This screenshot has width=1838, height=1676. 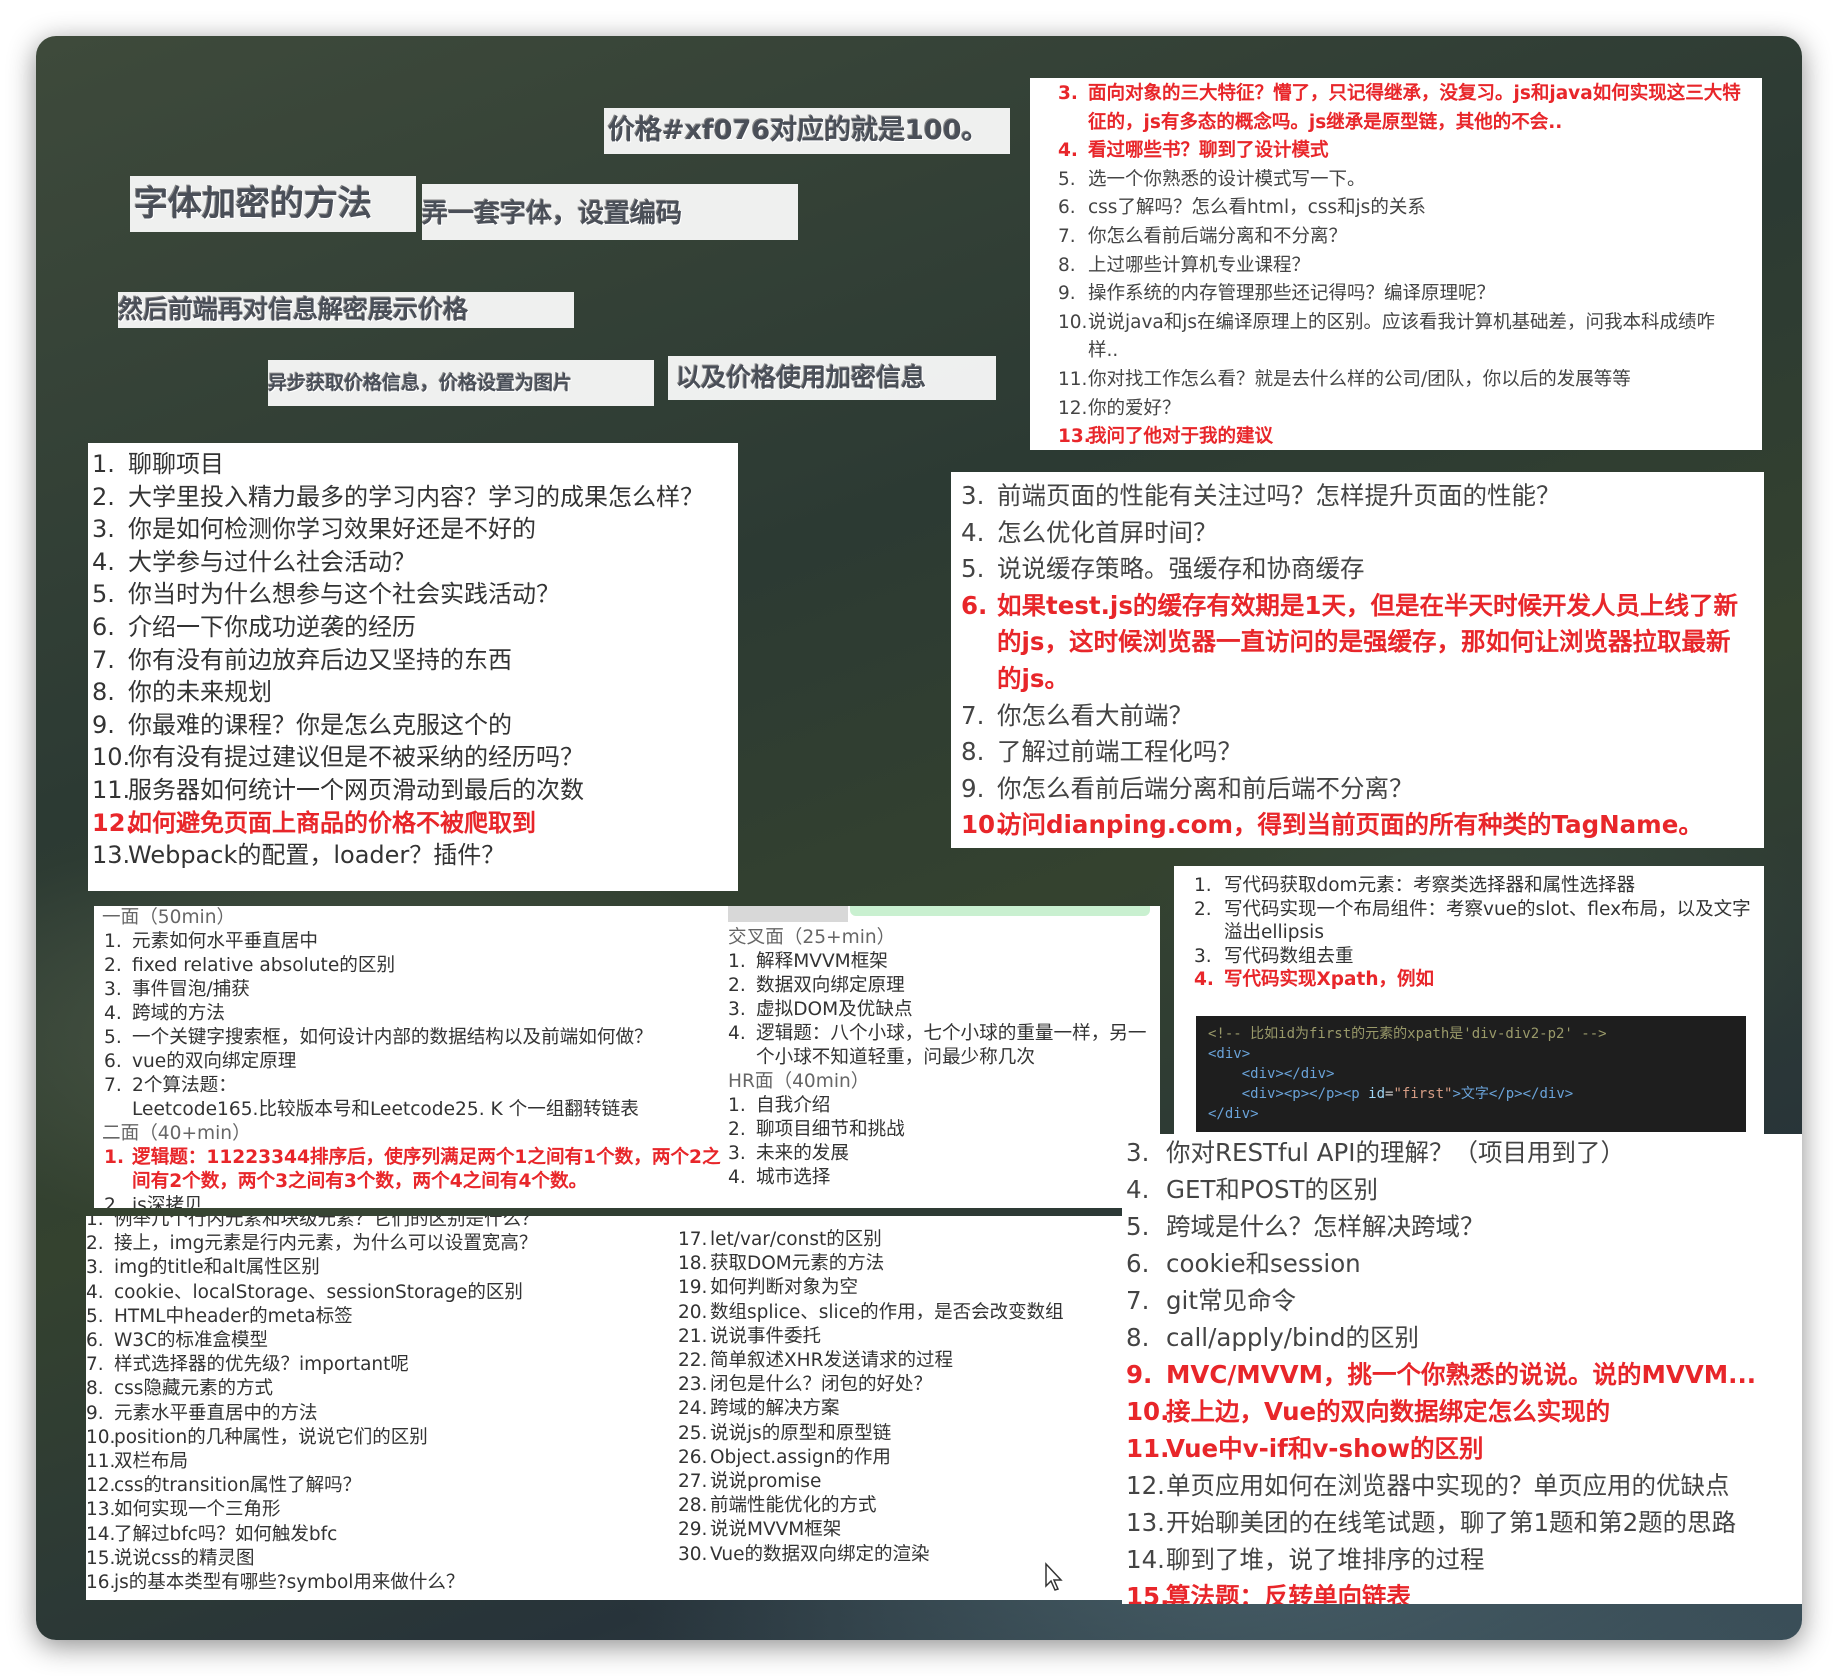 What do you see at coordinates (1459, 1411) in the screenshot?
I see `list-item: 10. 接上边，Vue的双向数据绑定怎么实现的` at bounding box center [1459, 1411].